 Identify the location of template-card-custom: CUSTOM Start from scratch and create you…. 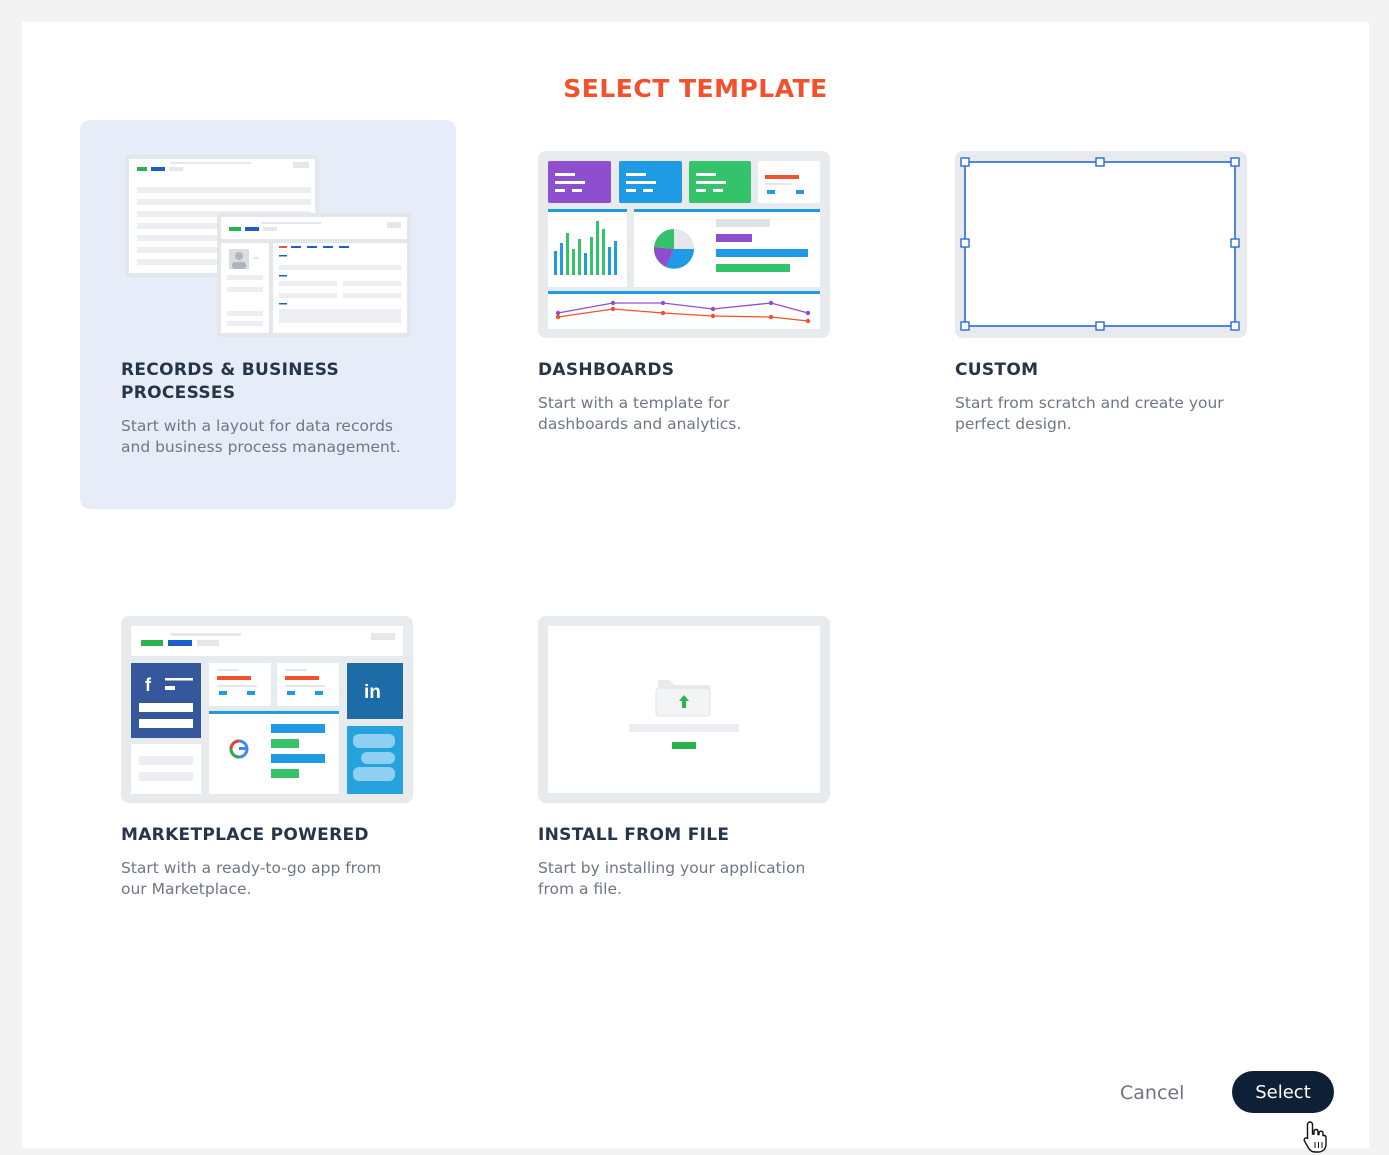
(1102, 314).